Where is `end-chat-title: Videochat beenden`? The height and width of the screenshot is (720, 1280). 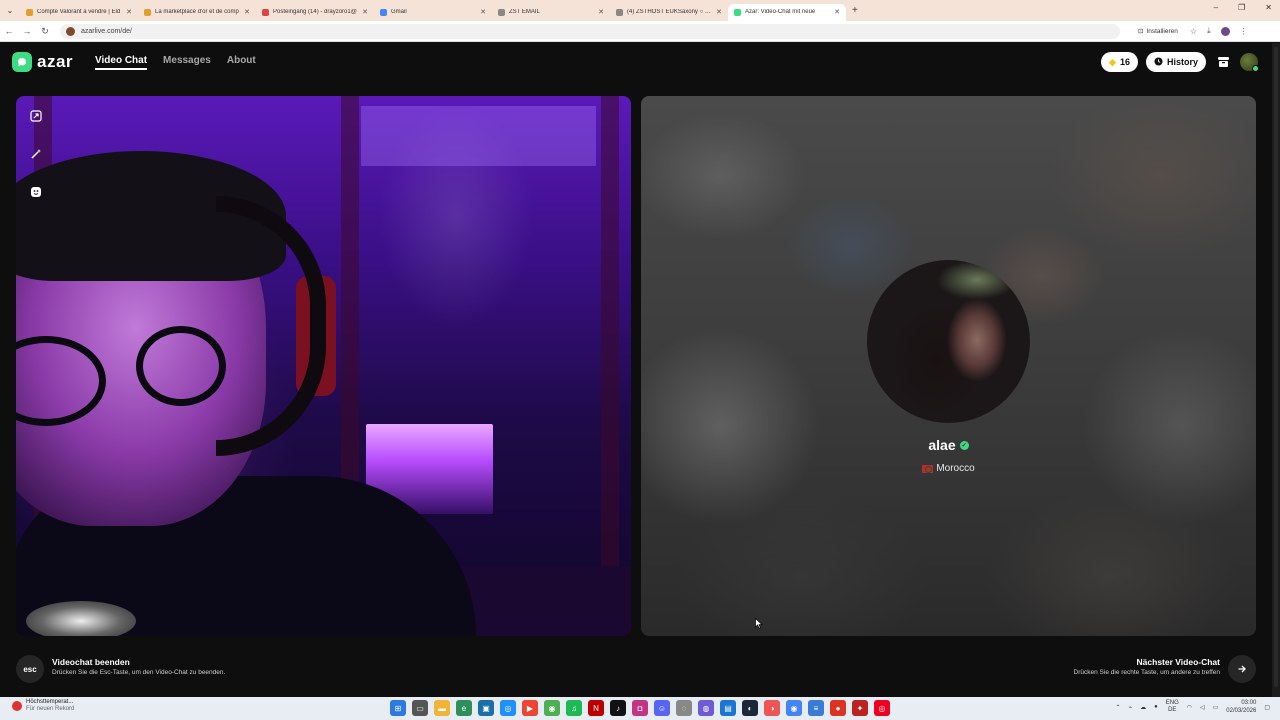
end-chat-title: Videochat beenden is located at coordinates (91, 662).